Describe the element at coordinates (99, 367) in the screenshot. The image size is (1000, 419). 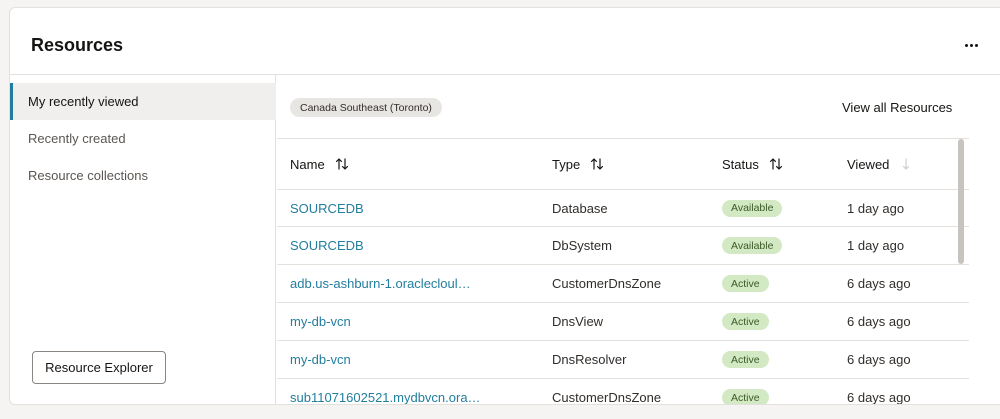
I see `resource-explorer-button: Resource Explorer` at that location.